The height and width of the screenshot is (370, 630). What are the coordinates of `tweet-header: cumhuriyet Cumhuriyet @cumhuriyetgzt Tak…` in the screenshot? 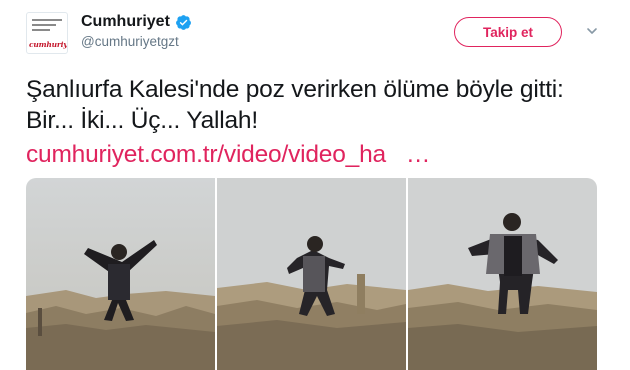 It's located at (321, 34).